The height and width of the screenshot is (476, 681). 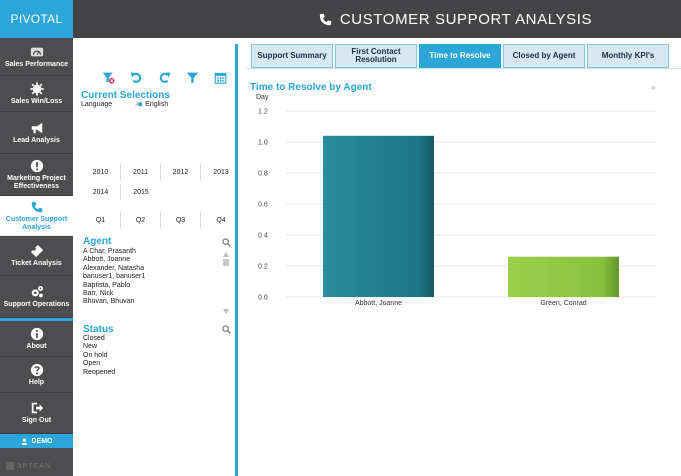 I want to click on panel-divider, so click(x=236, y=260).